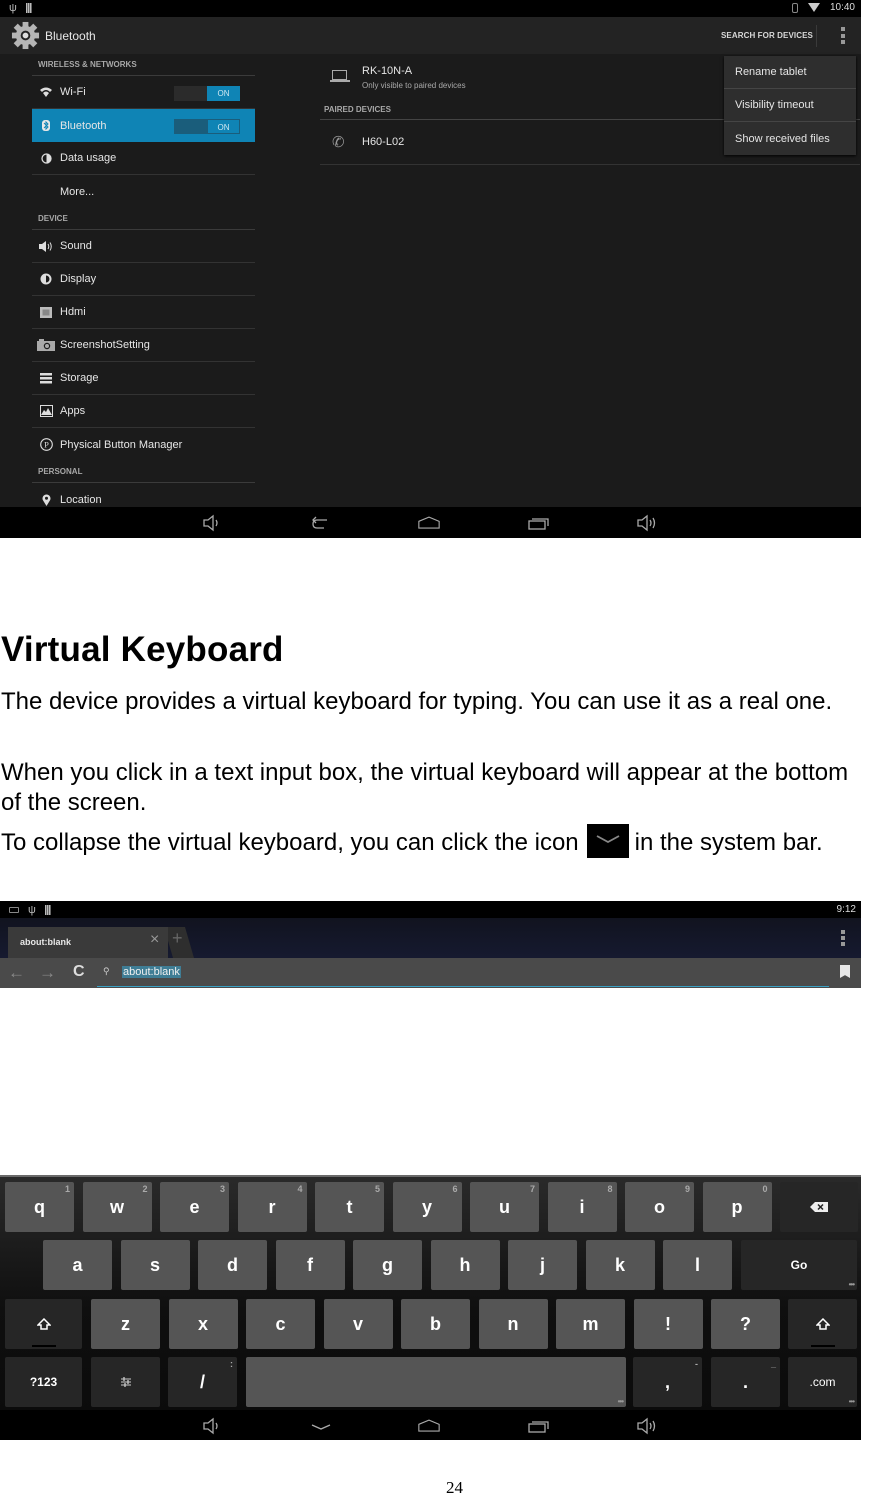  Describe the element at coordinates (272, 1207) in the screenshot. I see `key-r: r4` at that location.